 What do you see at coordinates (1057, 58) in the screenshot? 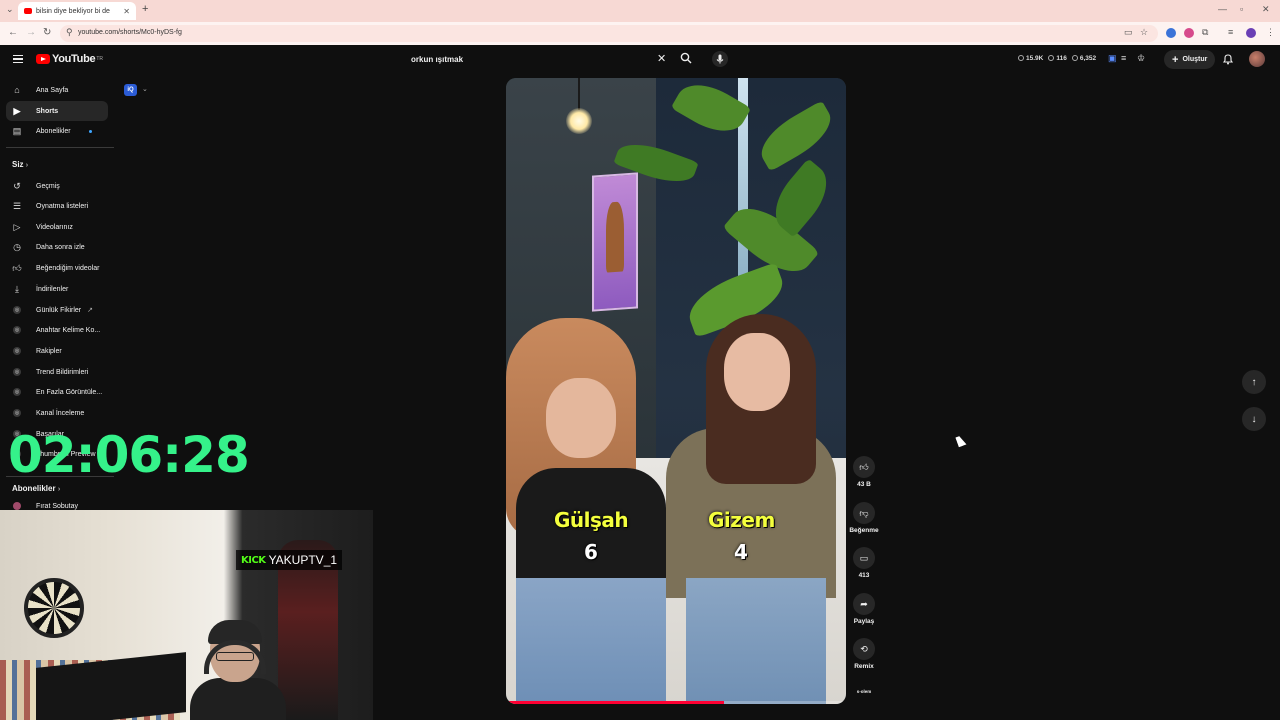
I see `subs-stat: 116` at bounding box center [1057, 58].